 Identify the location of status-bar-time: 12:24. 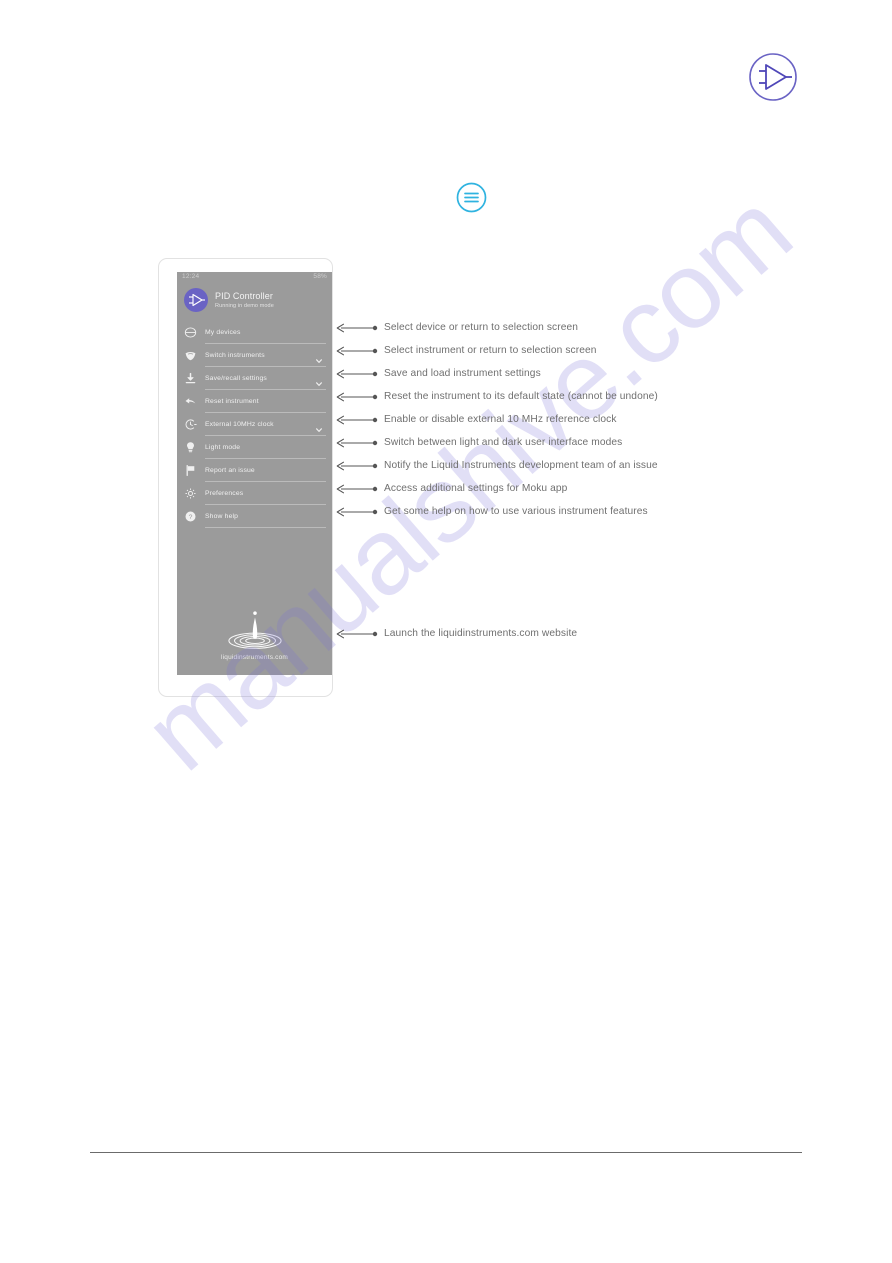
(191, 276).